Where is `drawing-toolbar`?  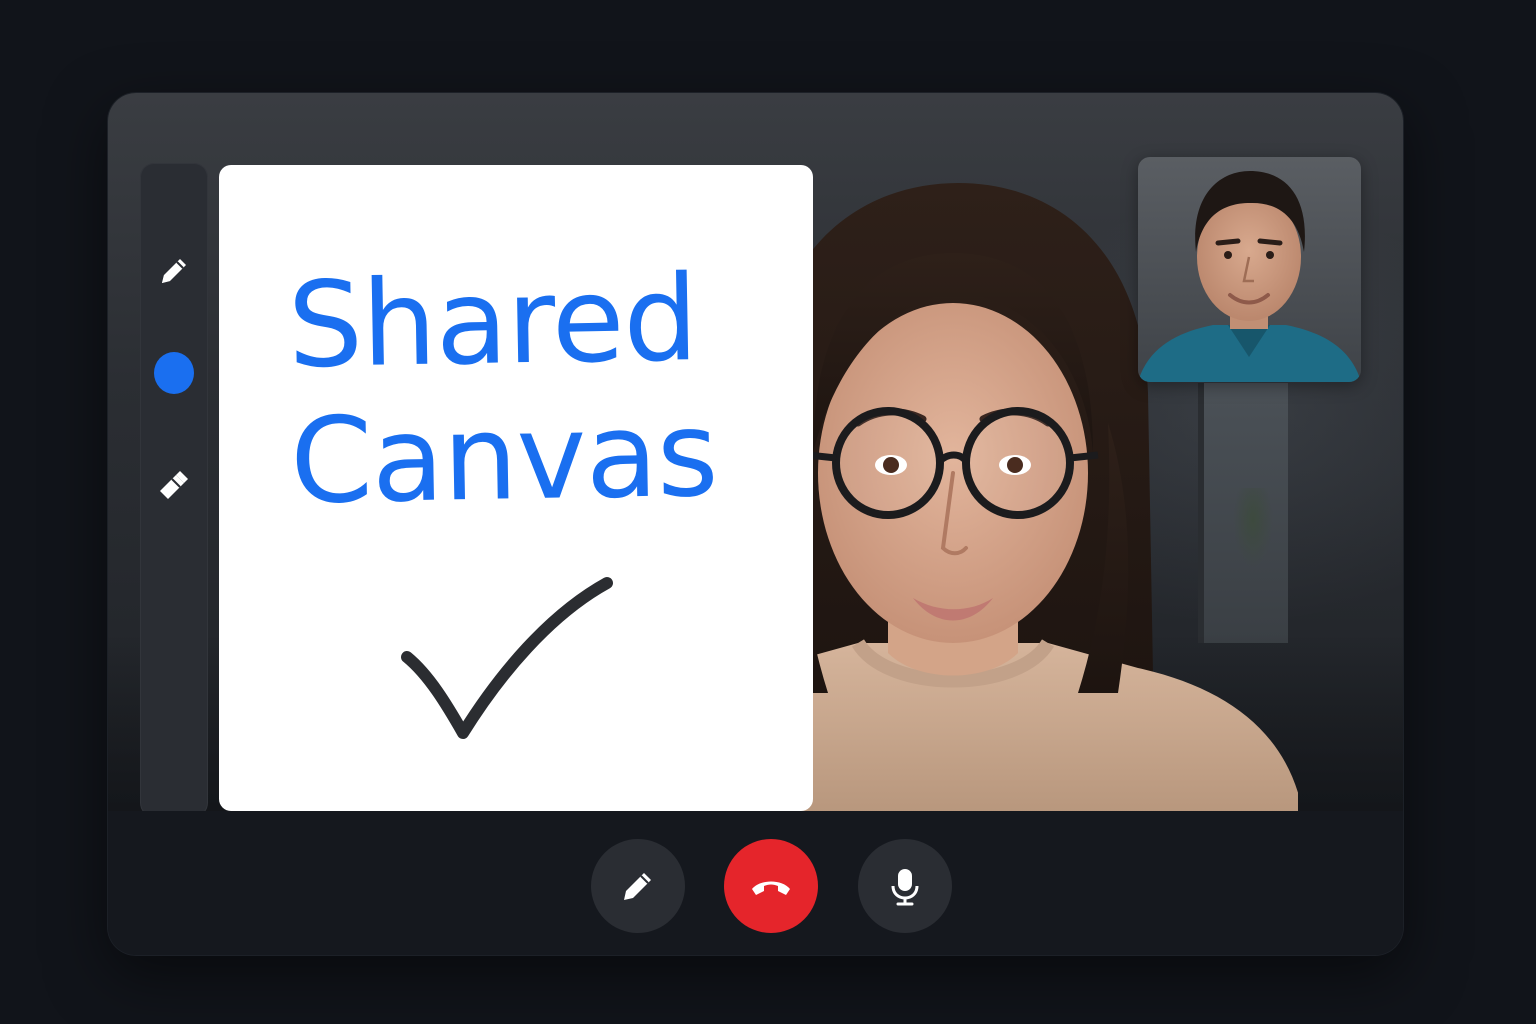 drawing-toolbar is located at coordinates (174, 490).